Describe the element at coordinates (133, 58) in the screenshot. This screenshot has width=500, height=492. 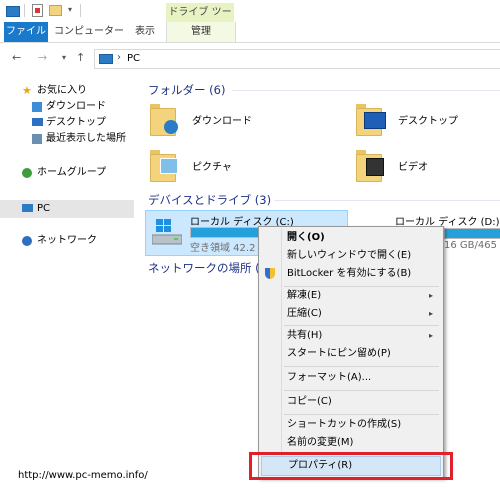
I see `breadcrumb-pc: PC` at that location.